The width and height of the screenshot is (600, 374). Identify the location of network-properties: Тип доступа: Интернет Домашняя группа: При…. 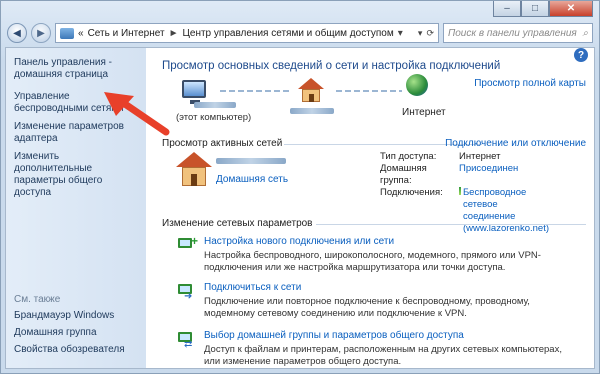
(464, 193).